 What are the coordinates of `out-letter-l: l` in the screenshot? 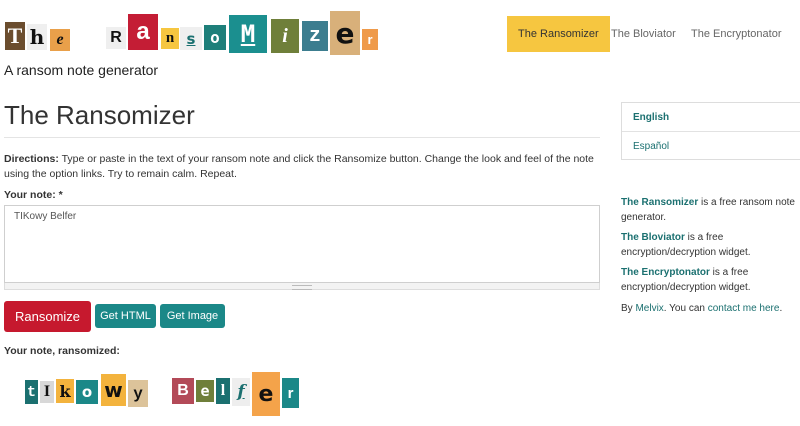 It's located at (223, 391).